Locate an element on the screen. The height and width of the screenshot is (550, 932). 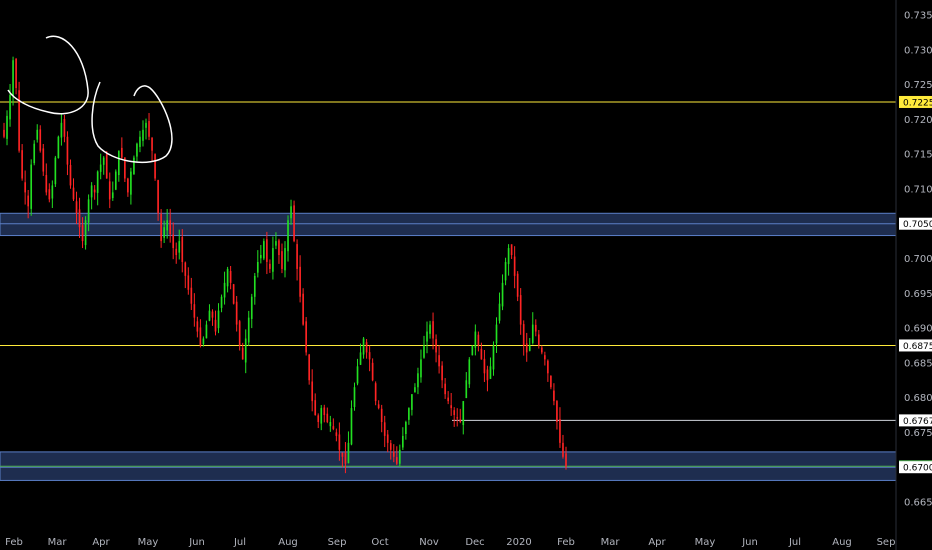
y-tick-label: 0.68000 is located at coordinates (918, 398).